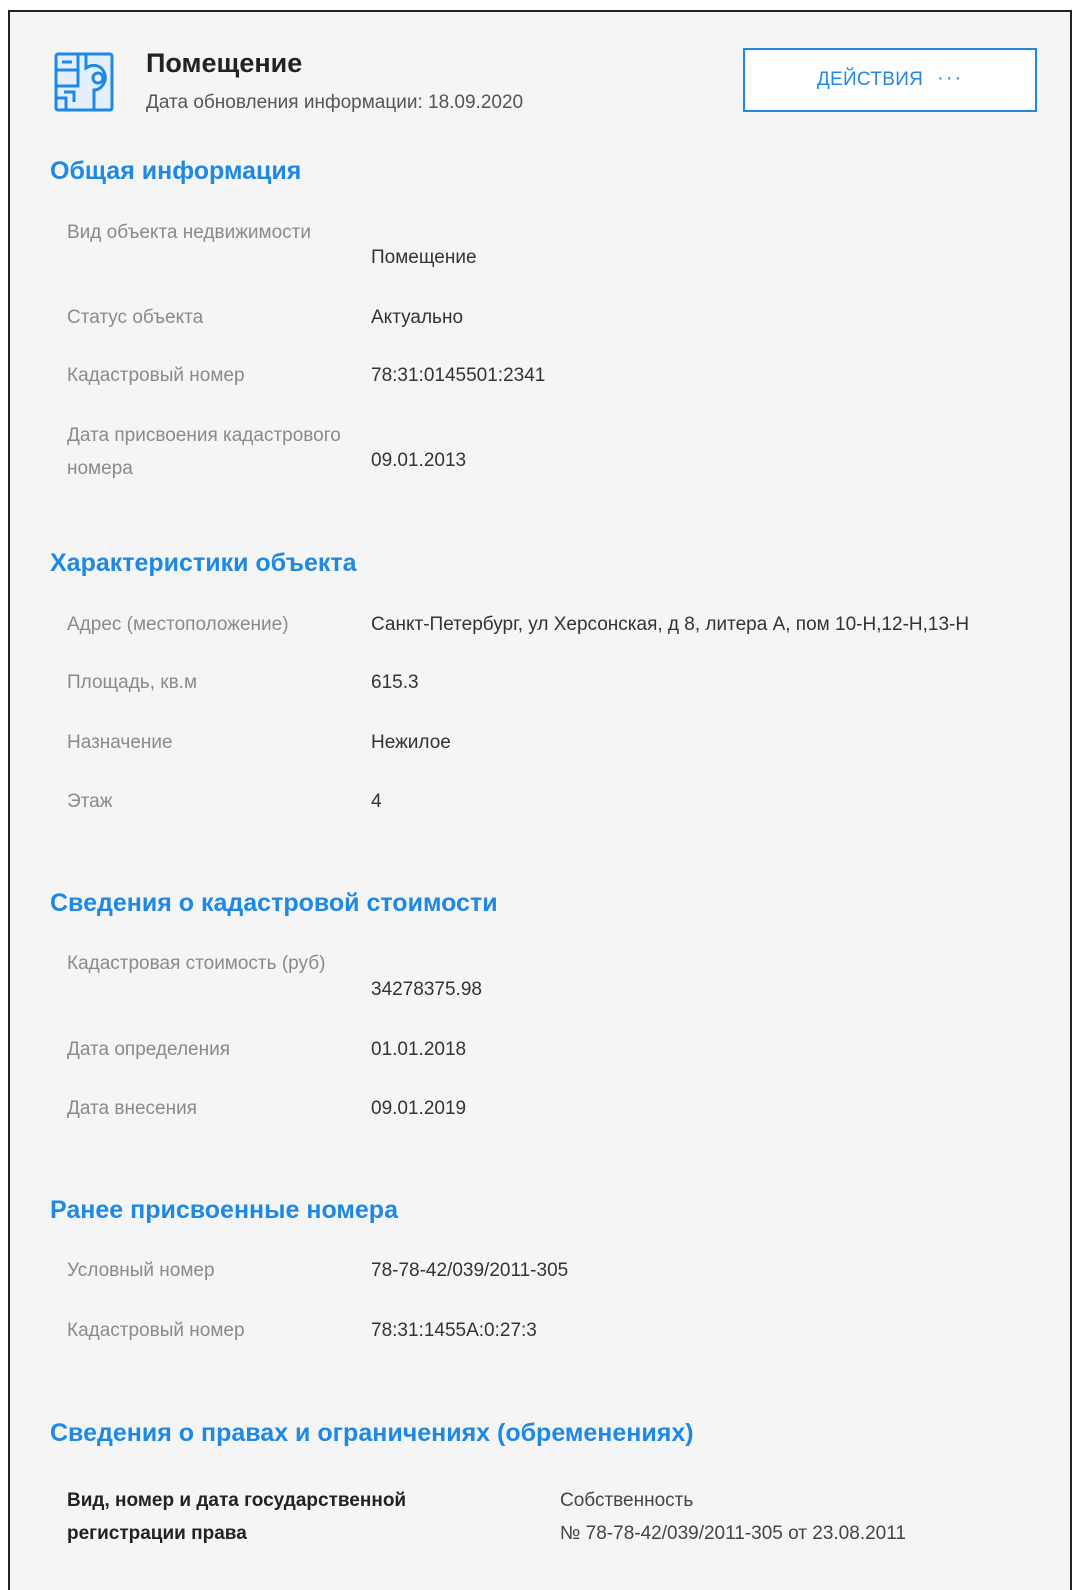 The image size is (1081, 1590). Describe the element at coordinates (224, 1210) in the screenshot. I see `section-title-previous-numbers: Ранее присвоенные номера` at that location.